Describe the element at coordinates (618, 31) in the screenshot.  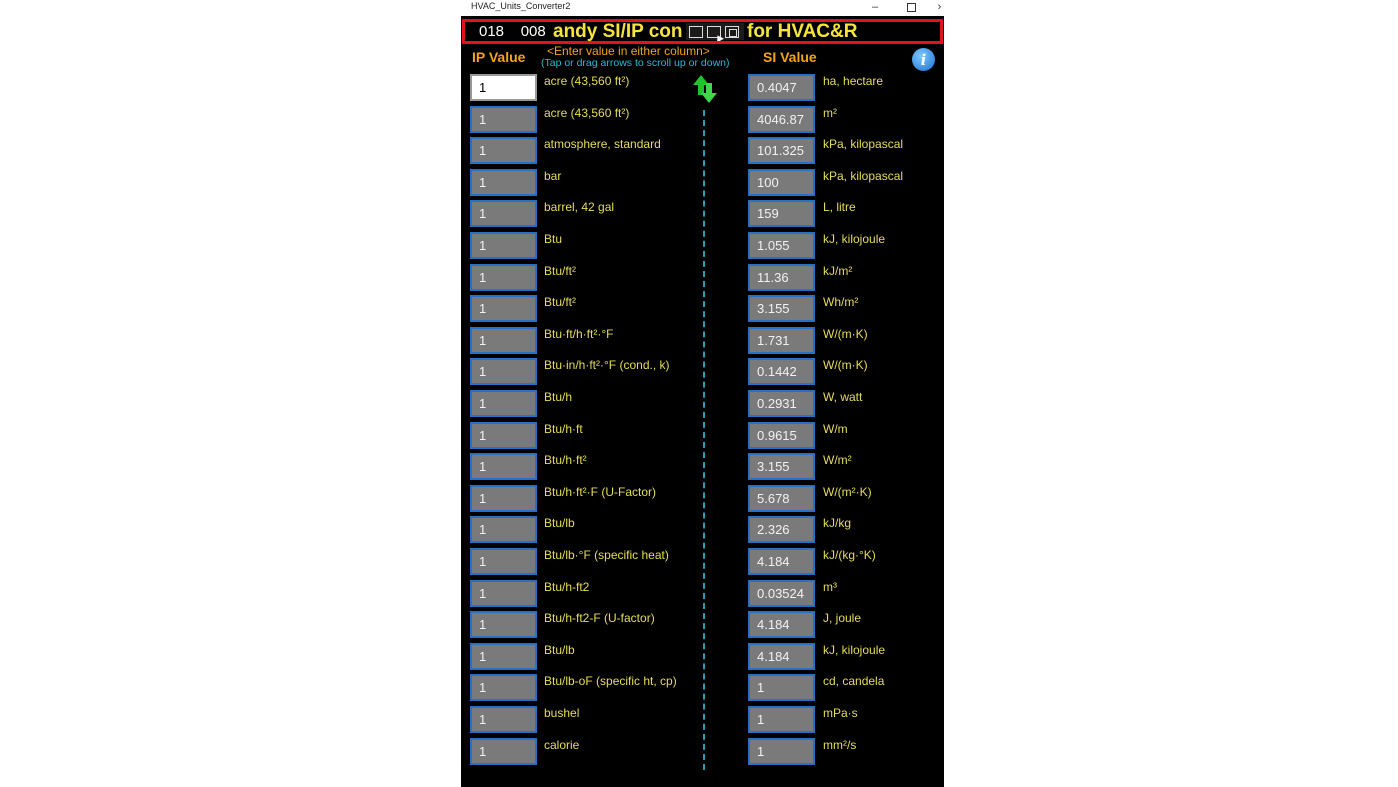
I see `banner-text: andy SI/IP con` at that location.